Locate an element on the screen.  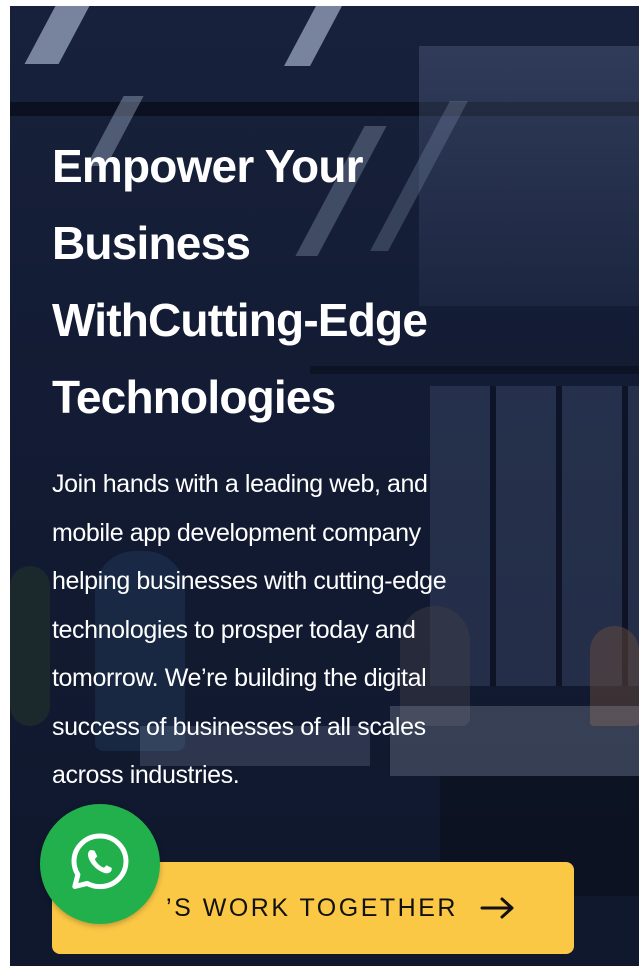
headline-line: Business is located at coordinates (151, 243).